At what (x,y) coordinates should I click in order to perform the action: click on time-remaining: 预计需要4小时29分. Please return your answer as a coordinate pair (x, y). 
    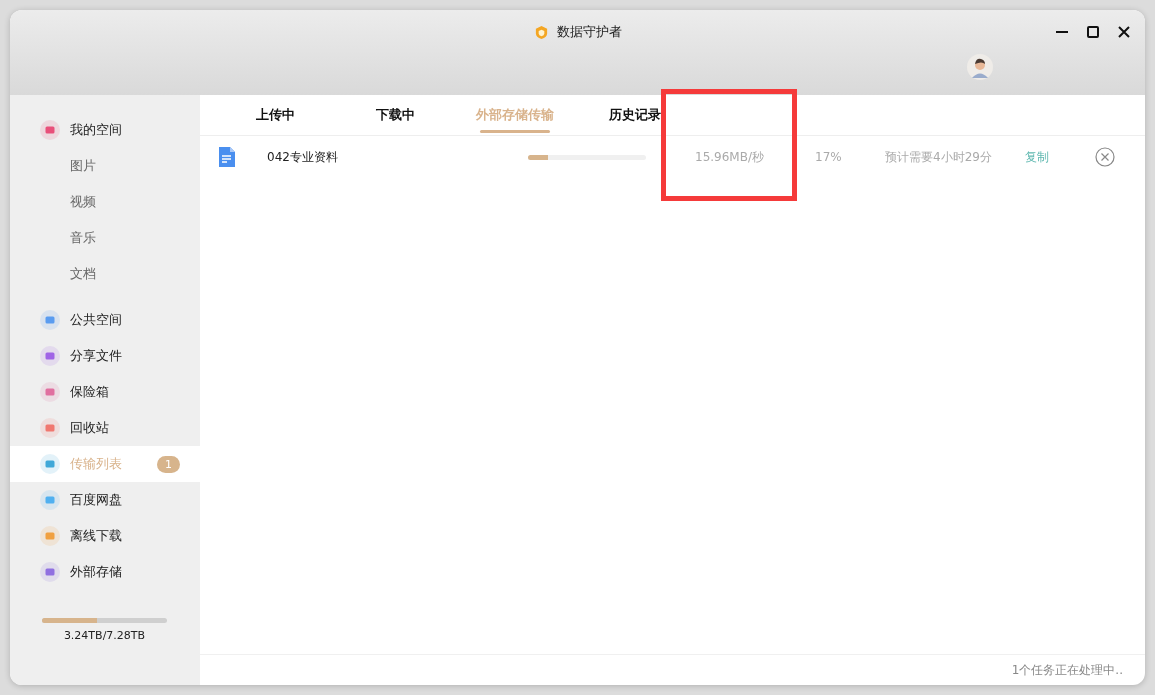
    Looking at the image, I should click on (939, 157).